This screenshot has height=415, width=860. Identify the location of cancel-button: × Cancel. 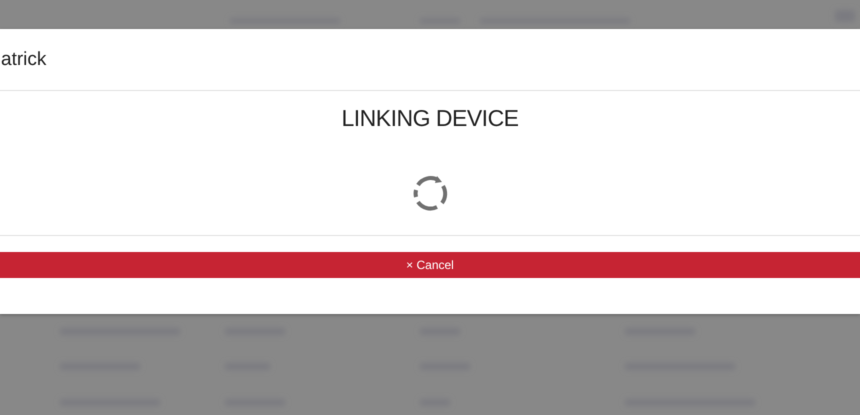
(430, 265).